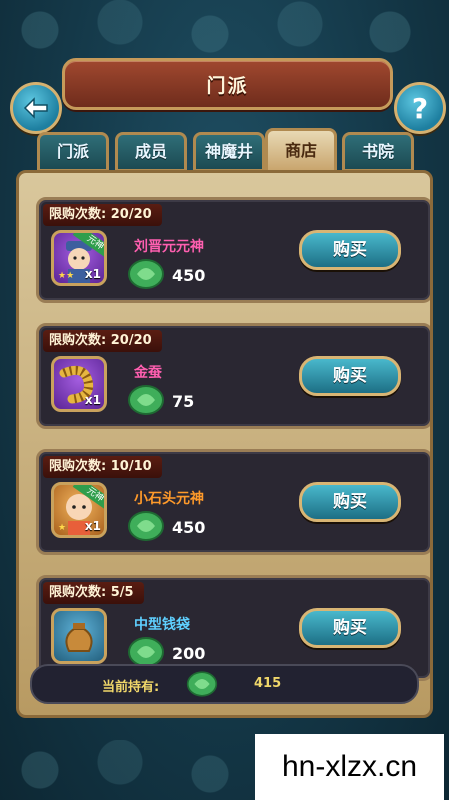 Image resolution: width=449 pixels, height=800 pixels. What do you see at coordinates (148, 373) in the screenshot?
I see `item-name: 金蚕` at bounding box center [148, 373].